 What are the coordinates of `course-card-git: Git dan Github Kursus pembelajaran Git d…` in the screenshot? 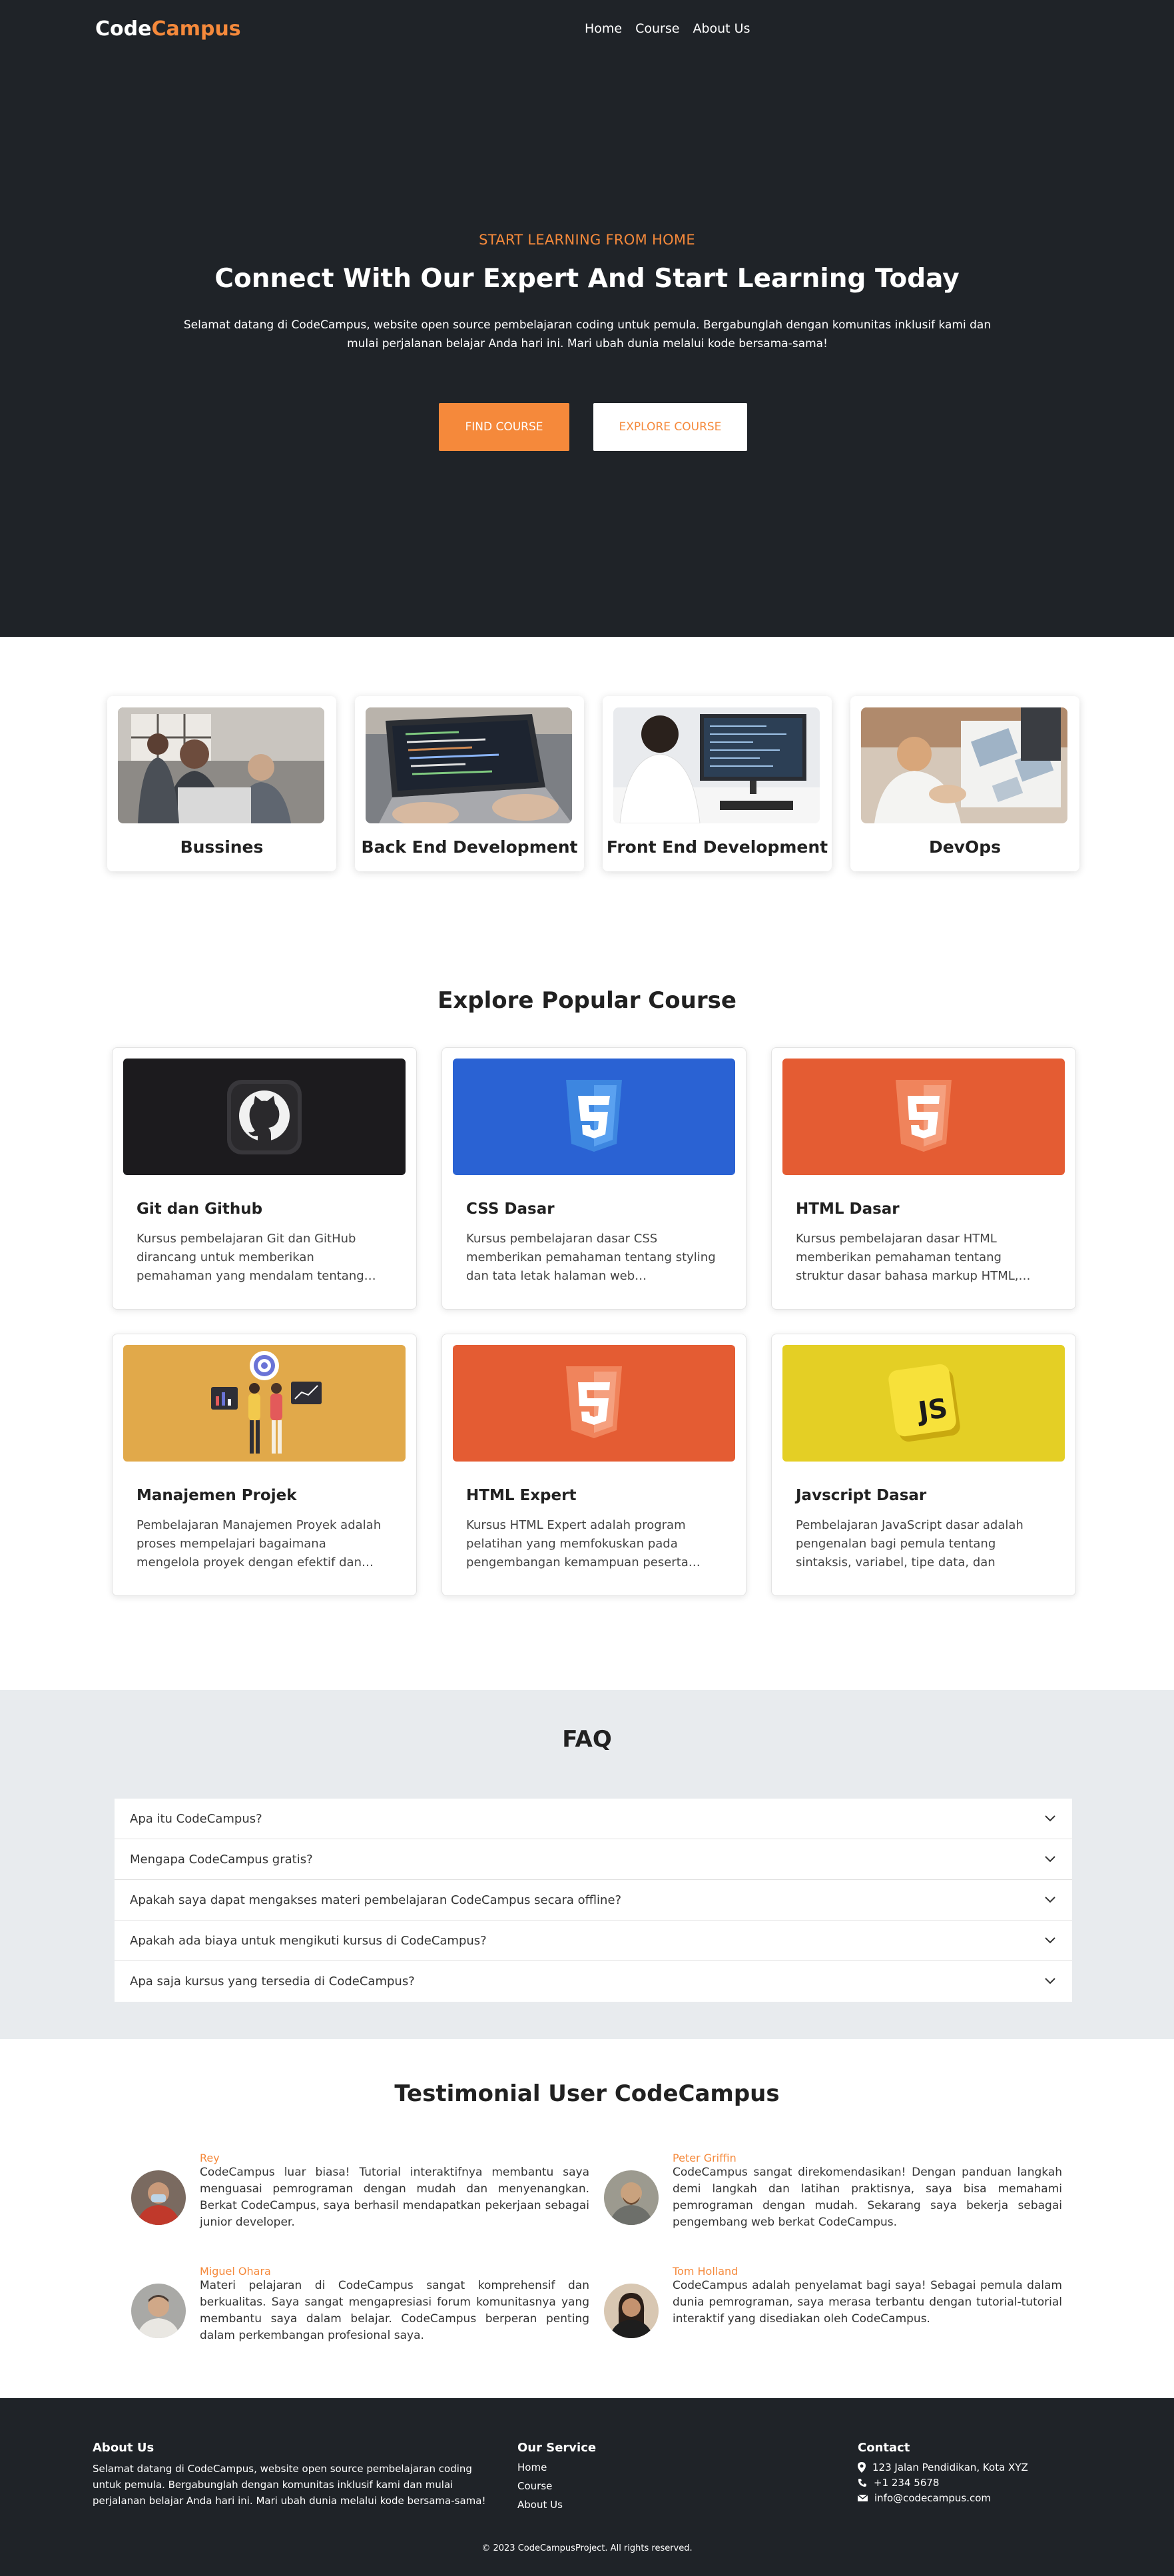 It's located at (264, 1179).